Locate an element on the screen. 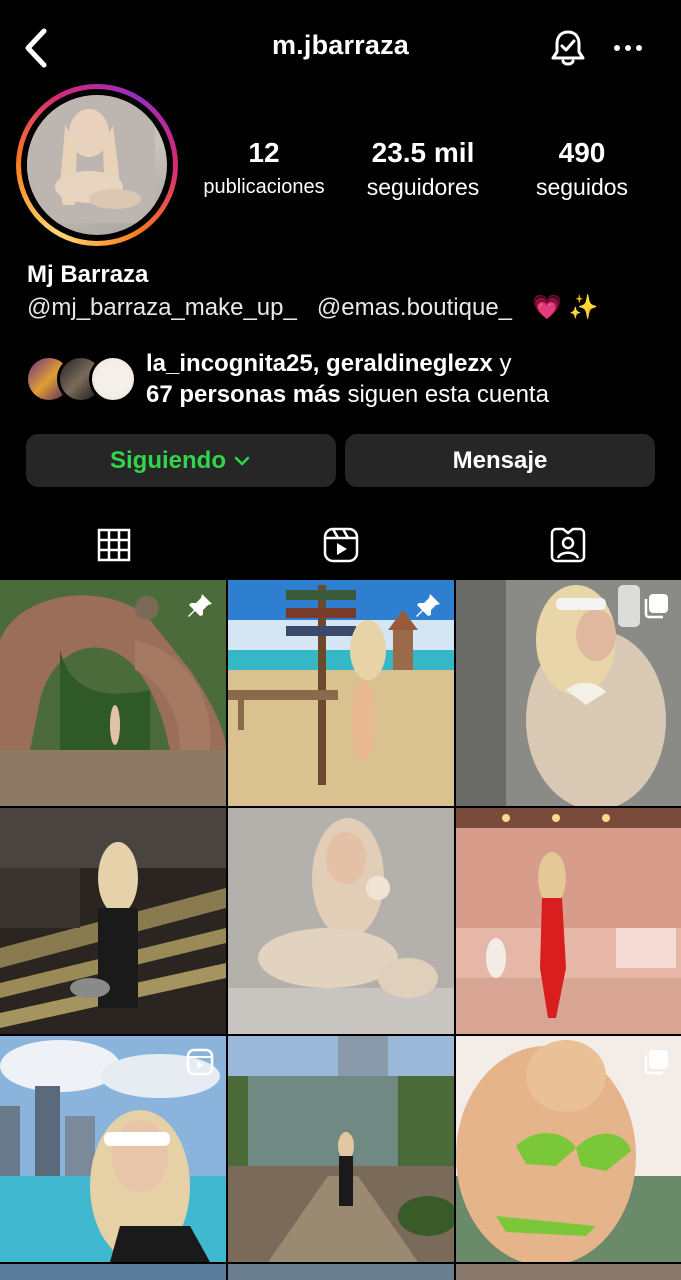 Image resolution: width=681 pixels, height=1280 pixels. connector-text: y is located at coordinates (502, 363).